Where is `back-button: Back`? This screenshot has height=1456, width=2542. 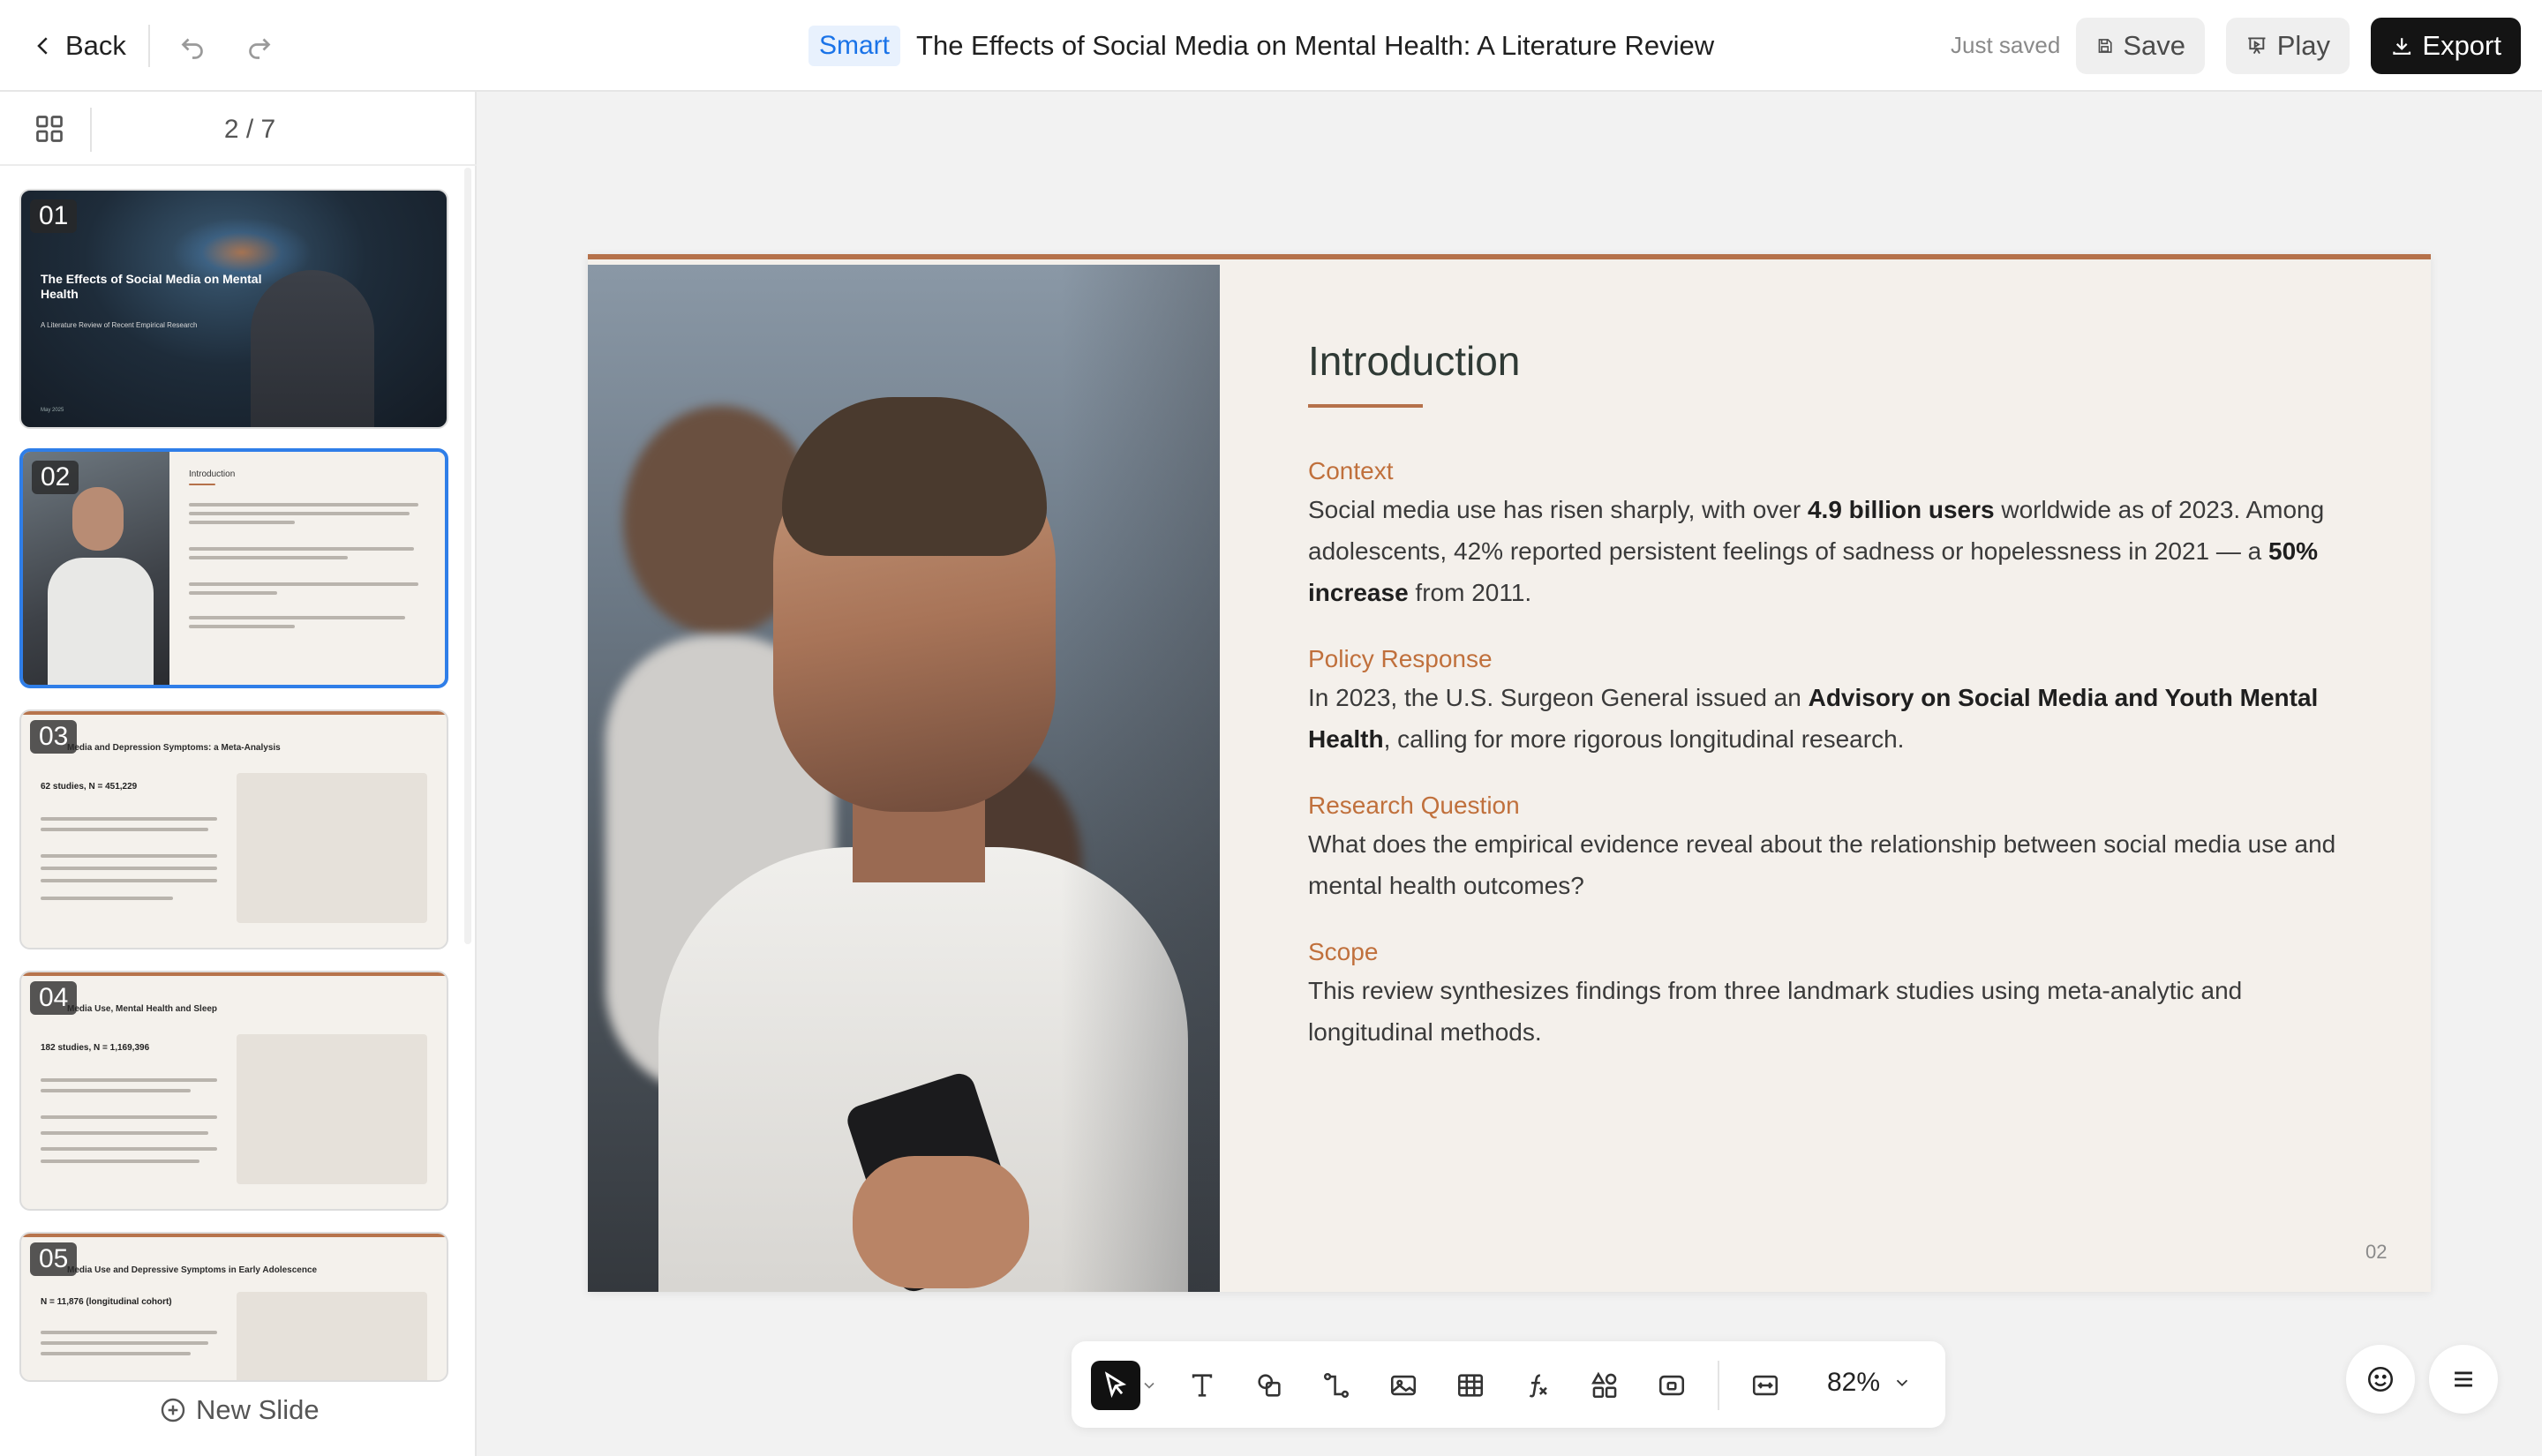
back-button: Back is located at coordinates (78, 46).